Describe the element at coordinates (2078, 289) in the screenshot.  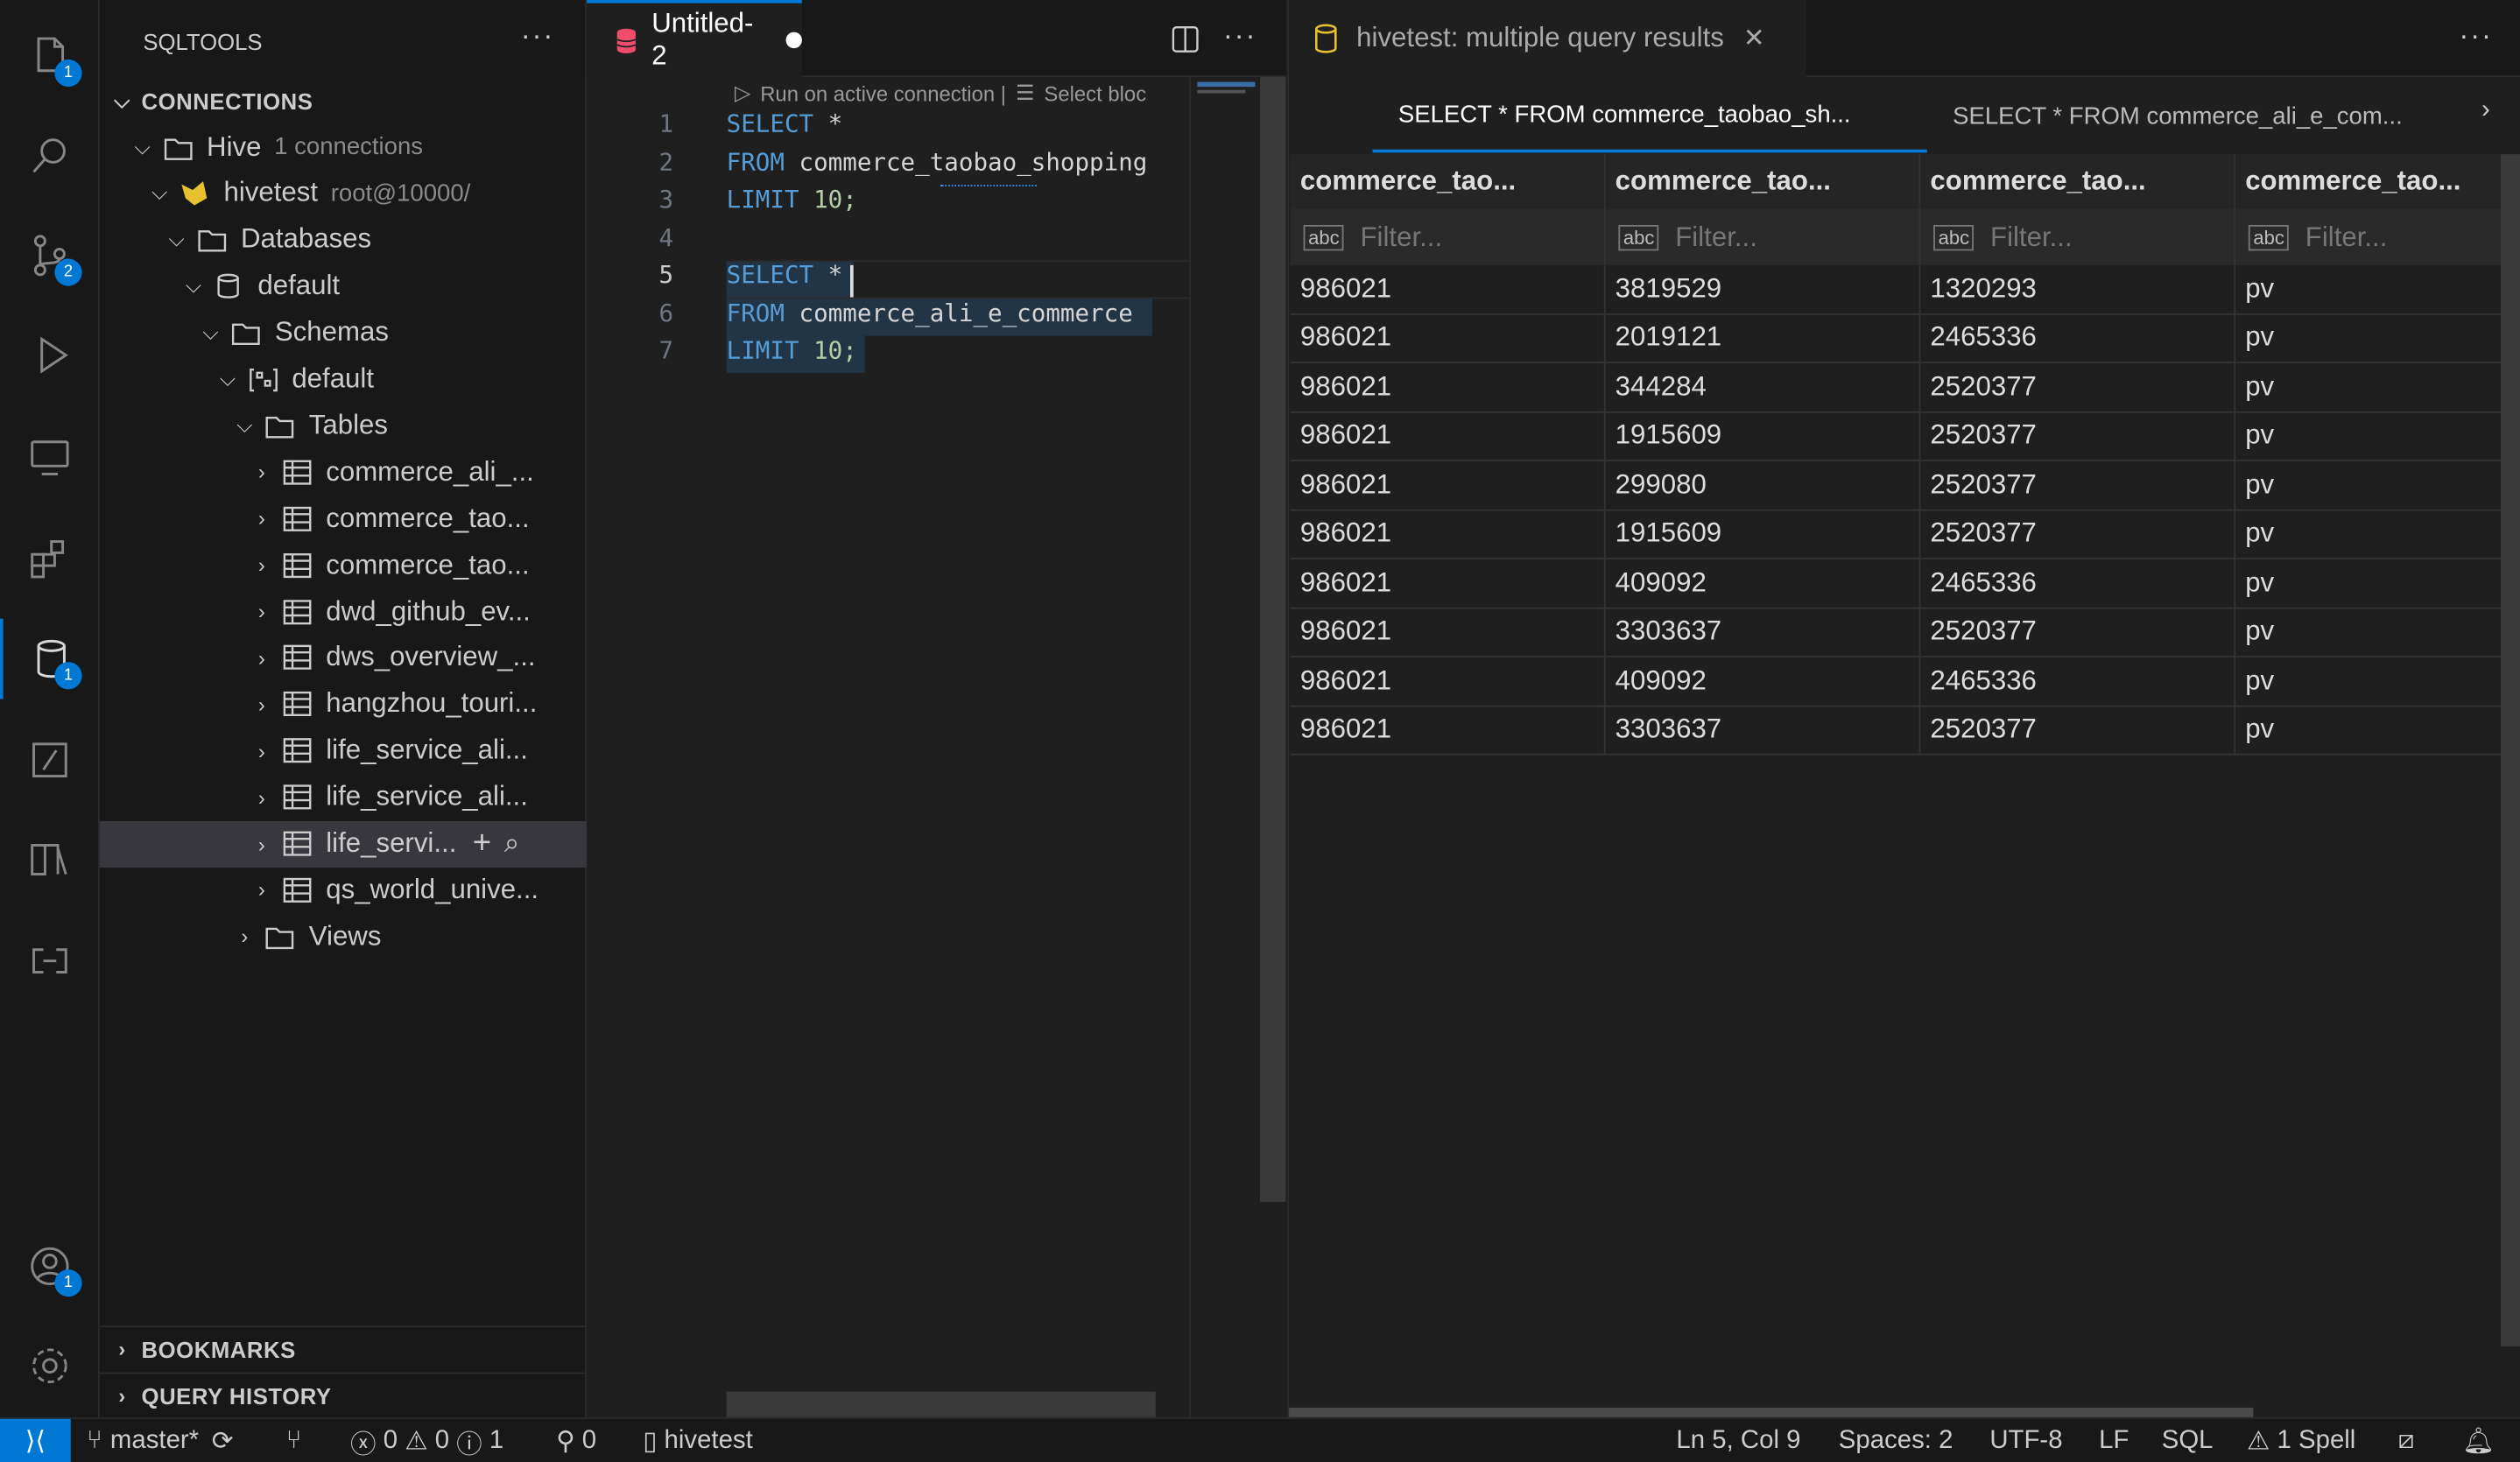
I see `table-cell: 1320293` at that location.